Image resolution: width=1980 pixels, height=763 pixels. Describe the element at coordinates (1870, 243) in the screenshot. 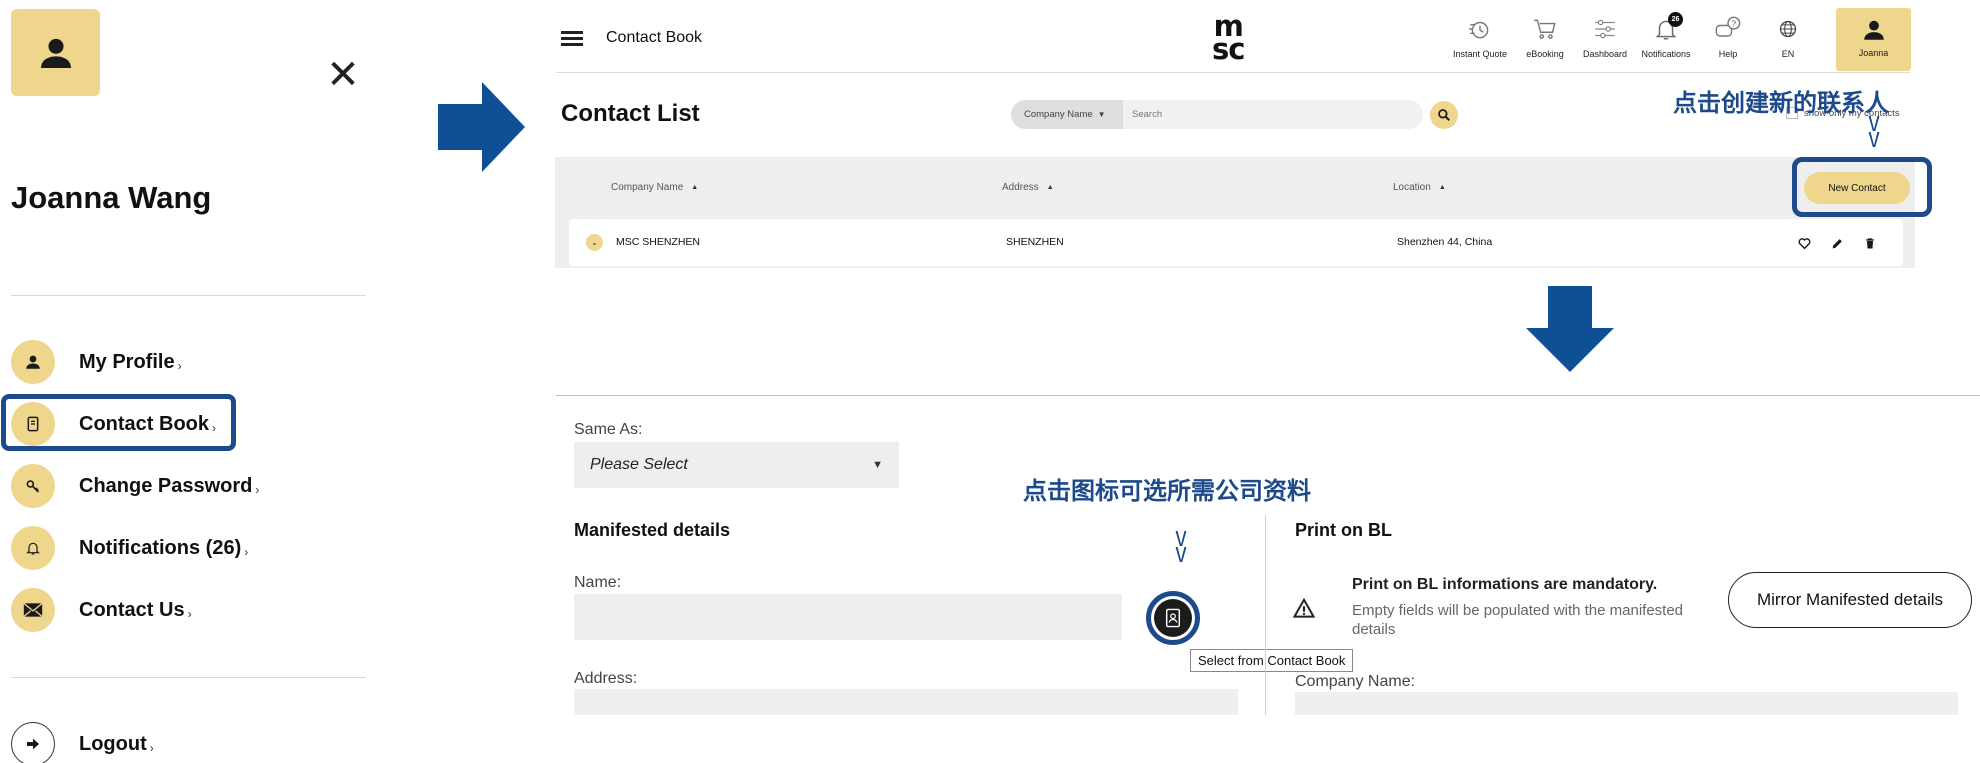

I see `delete-trash-icon` at that location.